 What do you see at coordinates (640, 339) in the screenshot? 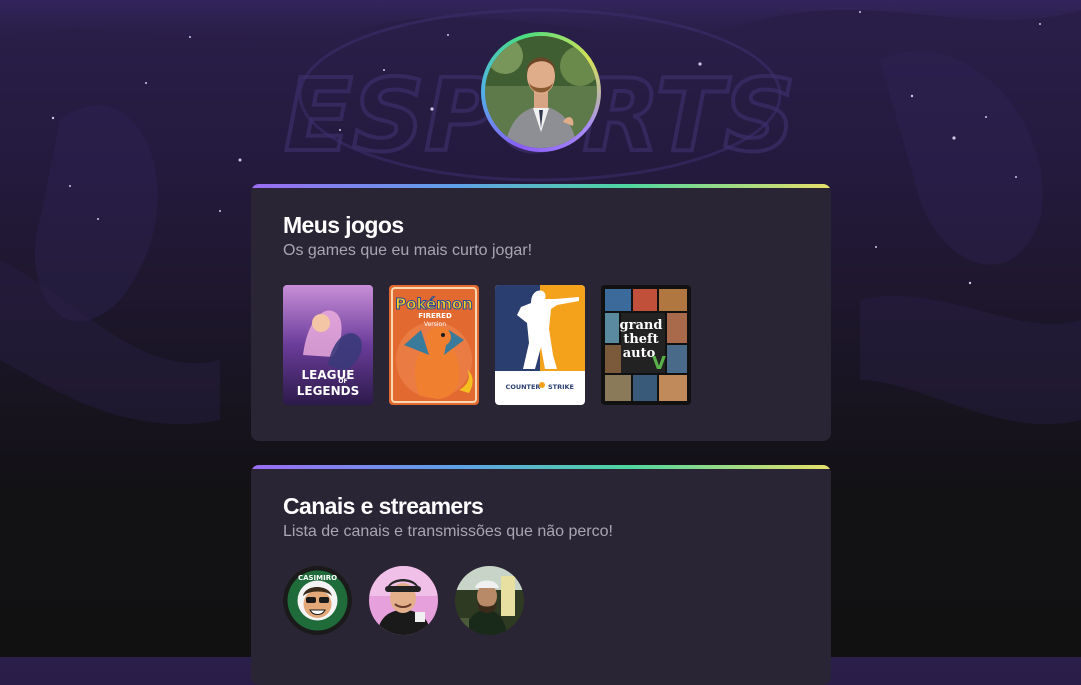
I see `svg-text: theft` at bounding box center [640, 339].